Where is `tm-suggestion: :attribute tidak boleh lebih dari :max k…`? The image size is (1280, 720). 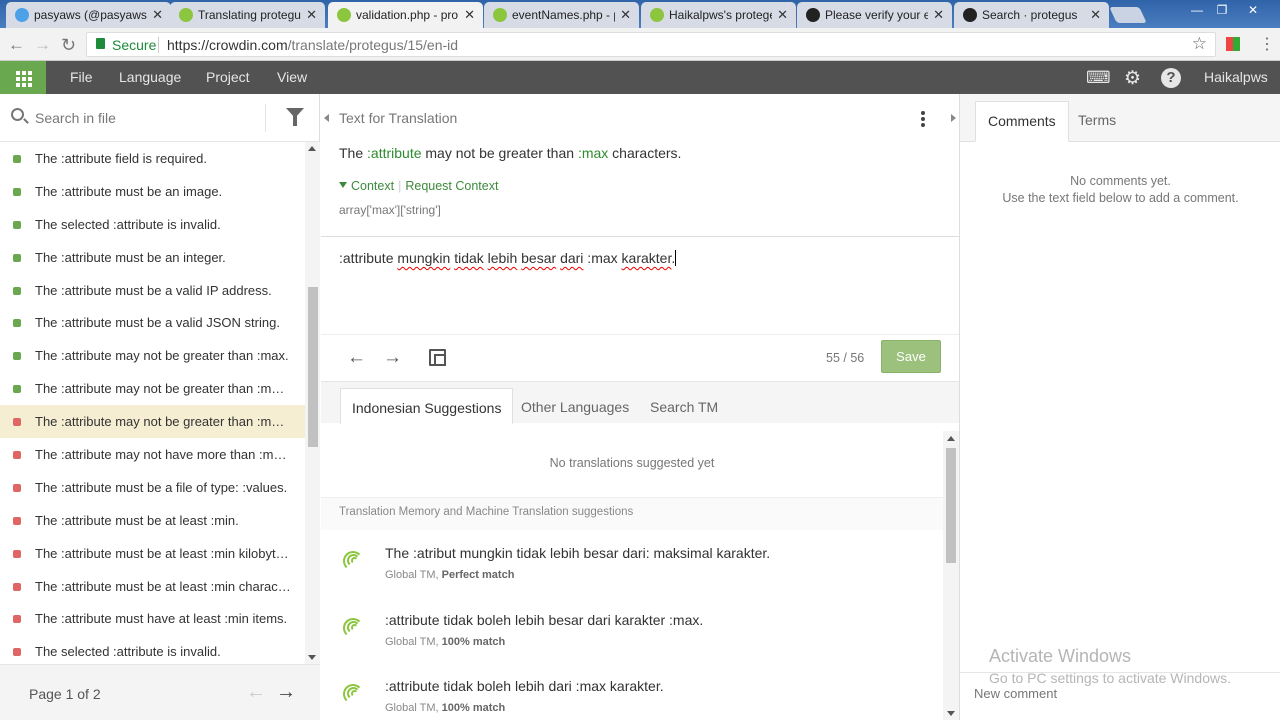 tm-suggestion: :attribute tidak boleh lebih dari :max k… is located at coordinates (632, 698).